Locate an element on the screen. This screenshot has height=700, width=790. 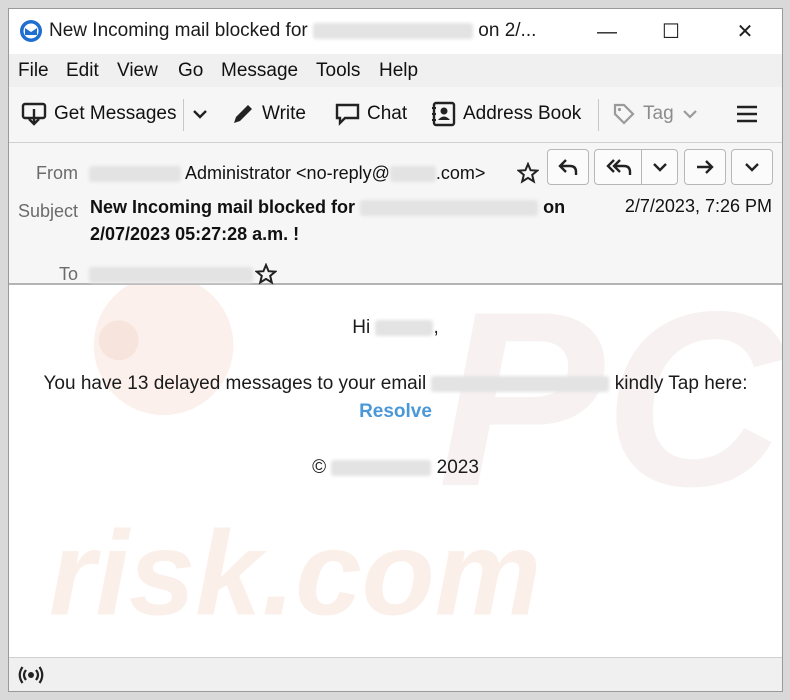
chat-button: Chat is located at coordinates (371, 114).